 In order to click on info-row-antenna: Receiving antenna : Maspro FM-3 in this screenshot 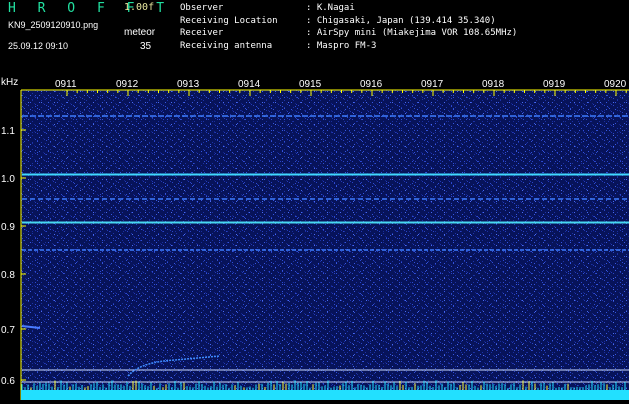, I will do `click(348, 46)`.